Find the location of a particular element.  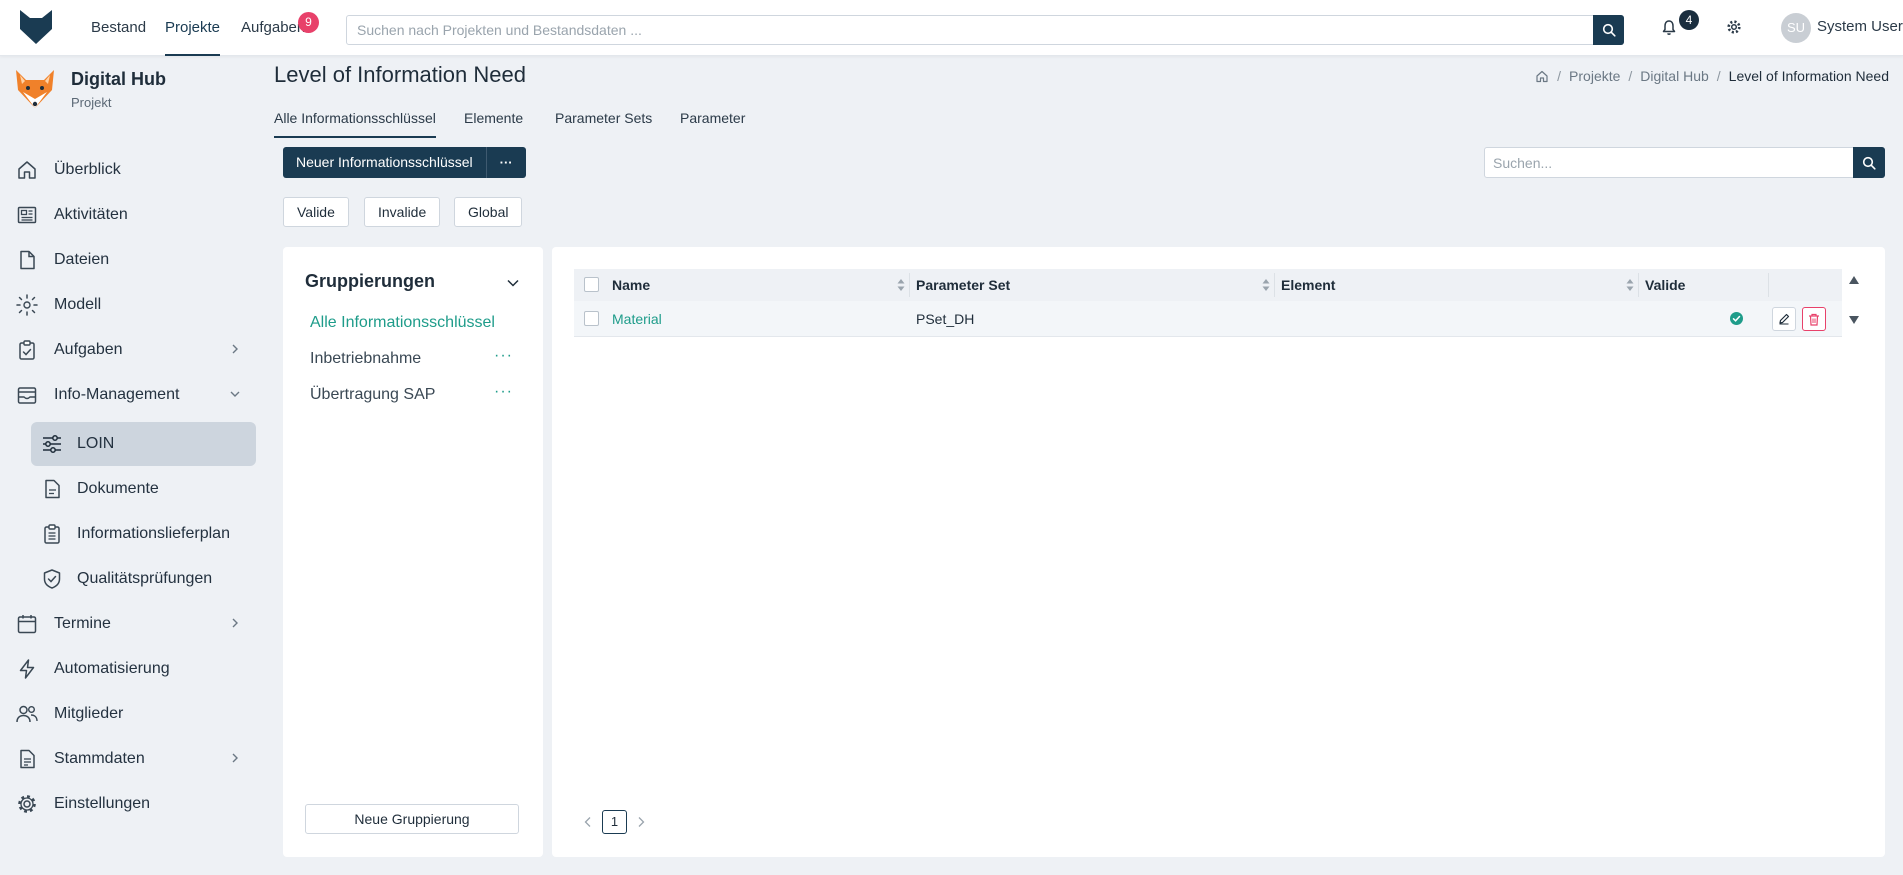

topnav-bestand: Bestand is located at coordinates (118, 28).